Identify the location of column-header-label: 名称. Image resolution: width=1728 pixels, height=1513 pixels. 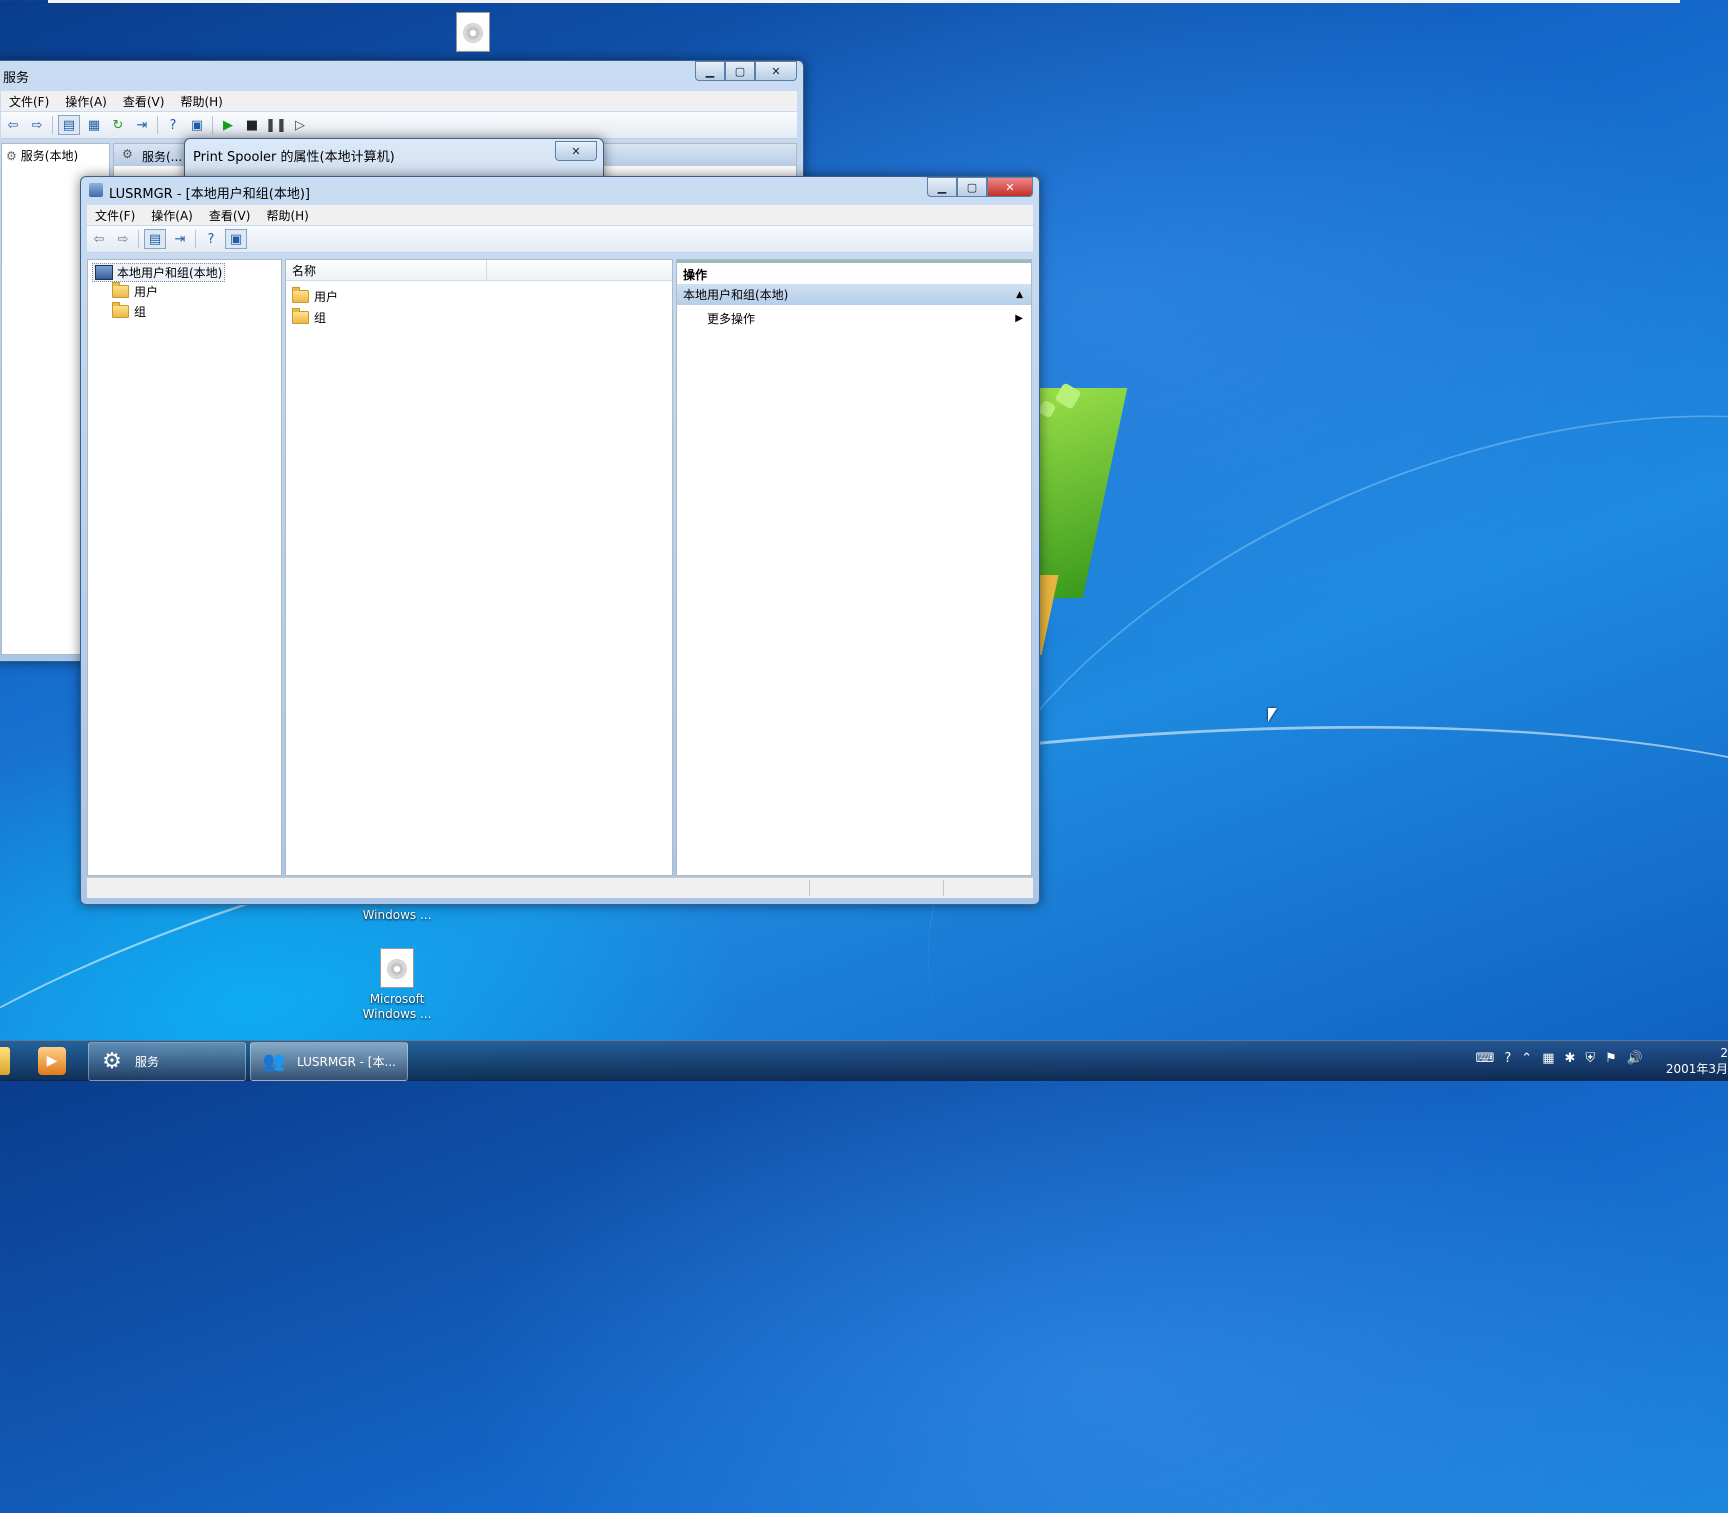
(304, 270).